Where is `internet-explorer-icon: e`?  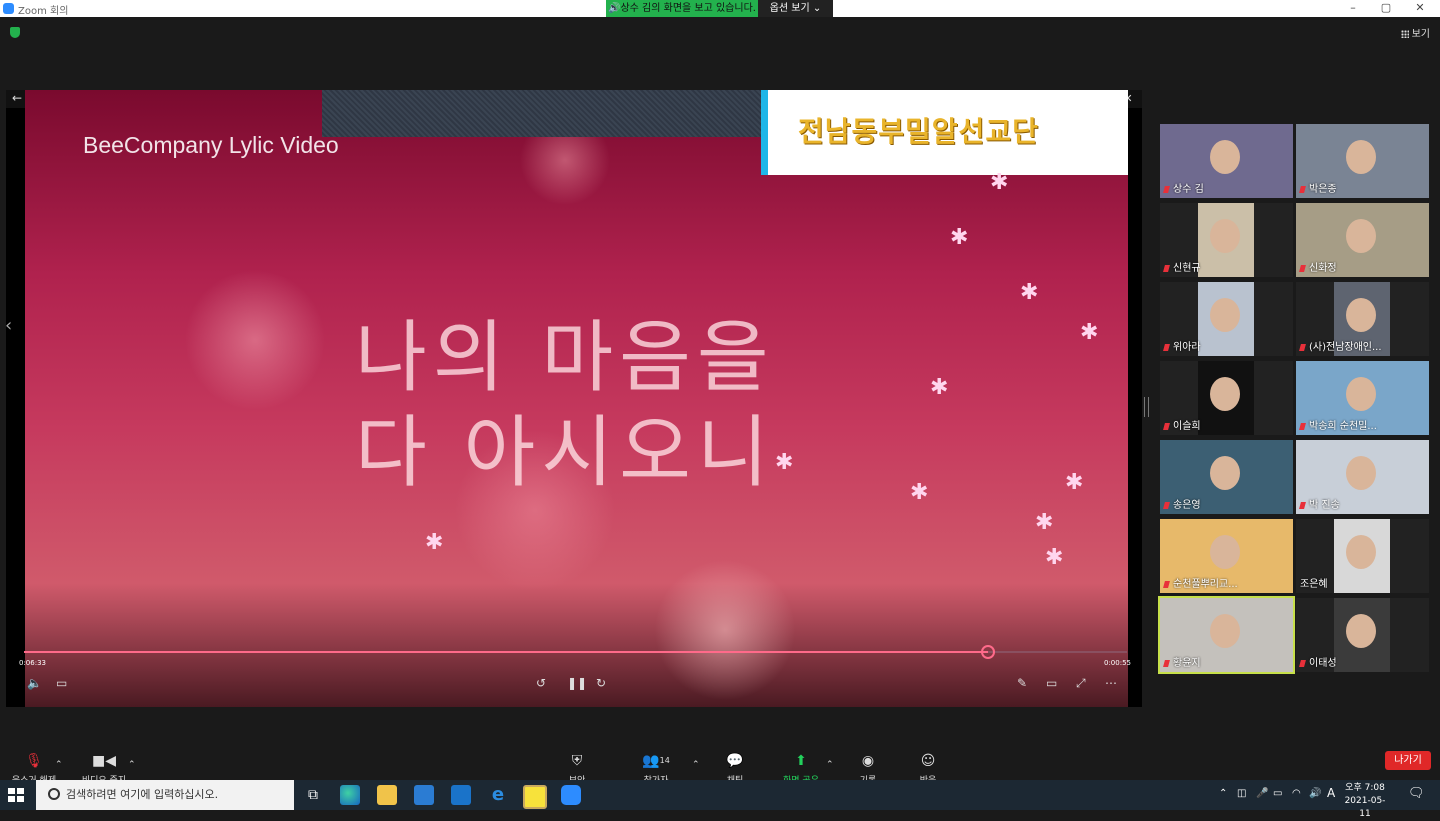
internet-explorer-icon: e is located at coordinates (498, 795).